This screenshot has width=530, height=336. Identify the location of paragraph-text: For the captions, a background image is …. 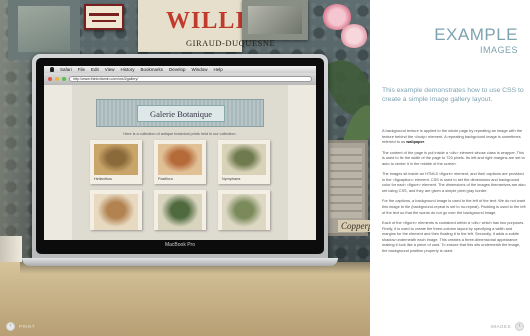
(454, 206).